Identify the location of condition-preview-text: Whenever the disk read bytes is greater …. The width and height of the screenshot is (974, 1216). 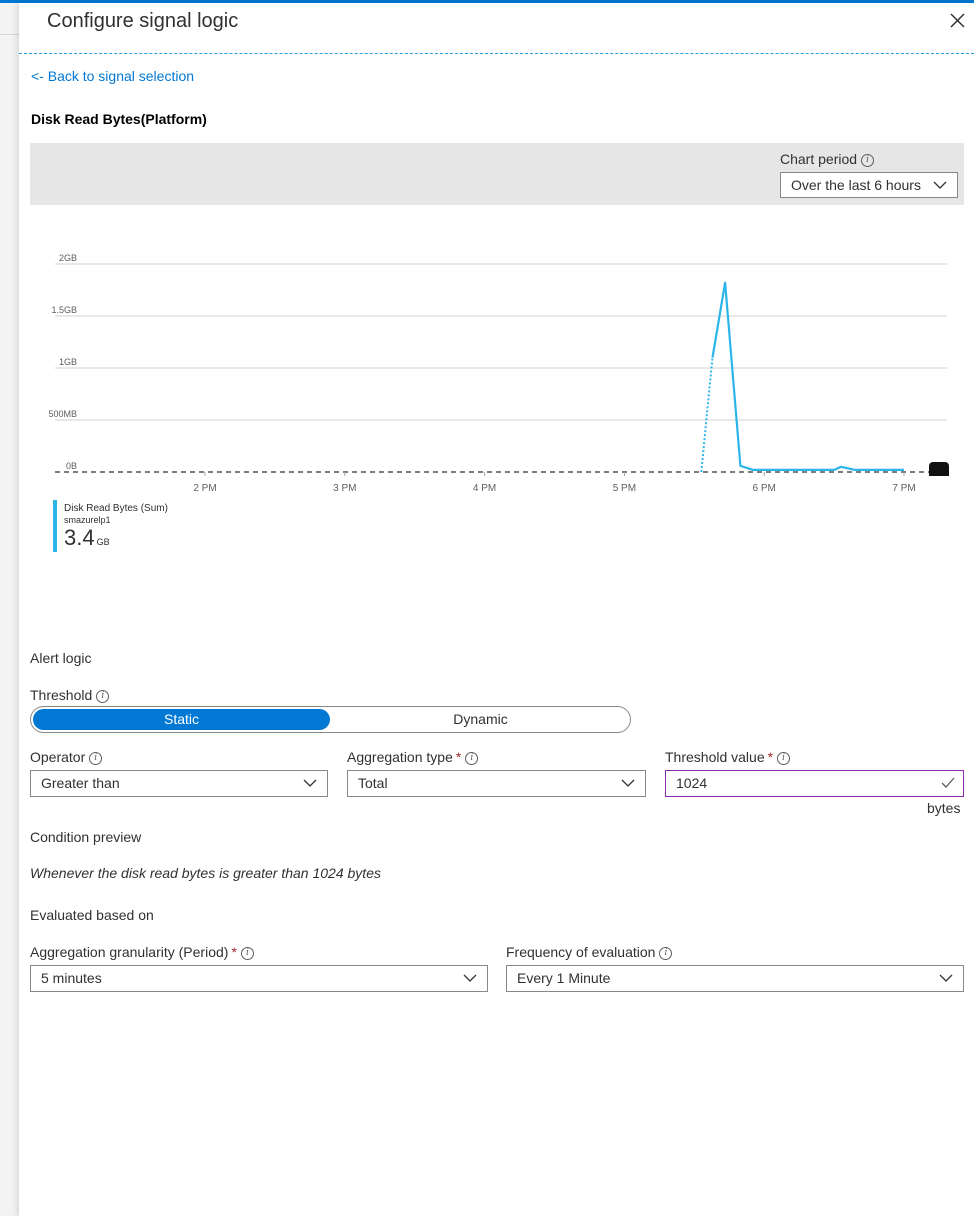
(205, 873).